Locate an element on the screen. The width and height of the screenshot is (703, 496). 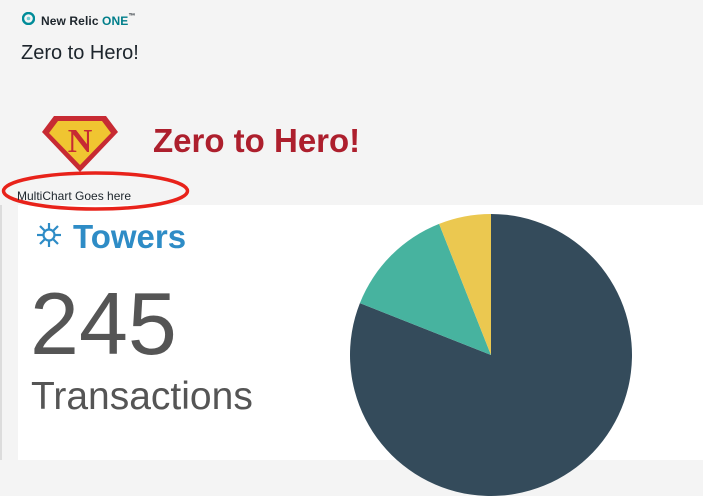
brand-tm: ™ is located at coordinates (132, 16).